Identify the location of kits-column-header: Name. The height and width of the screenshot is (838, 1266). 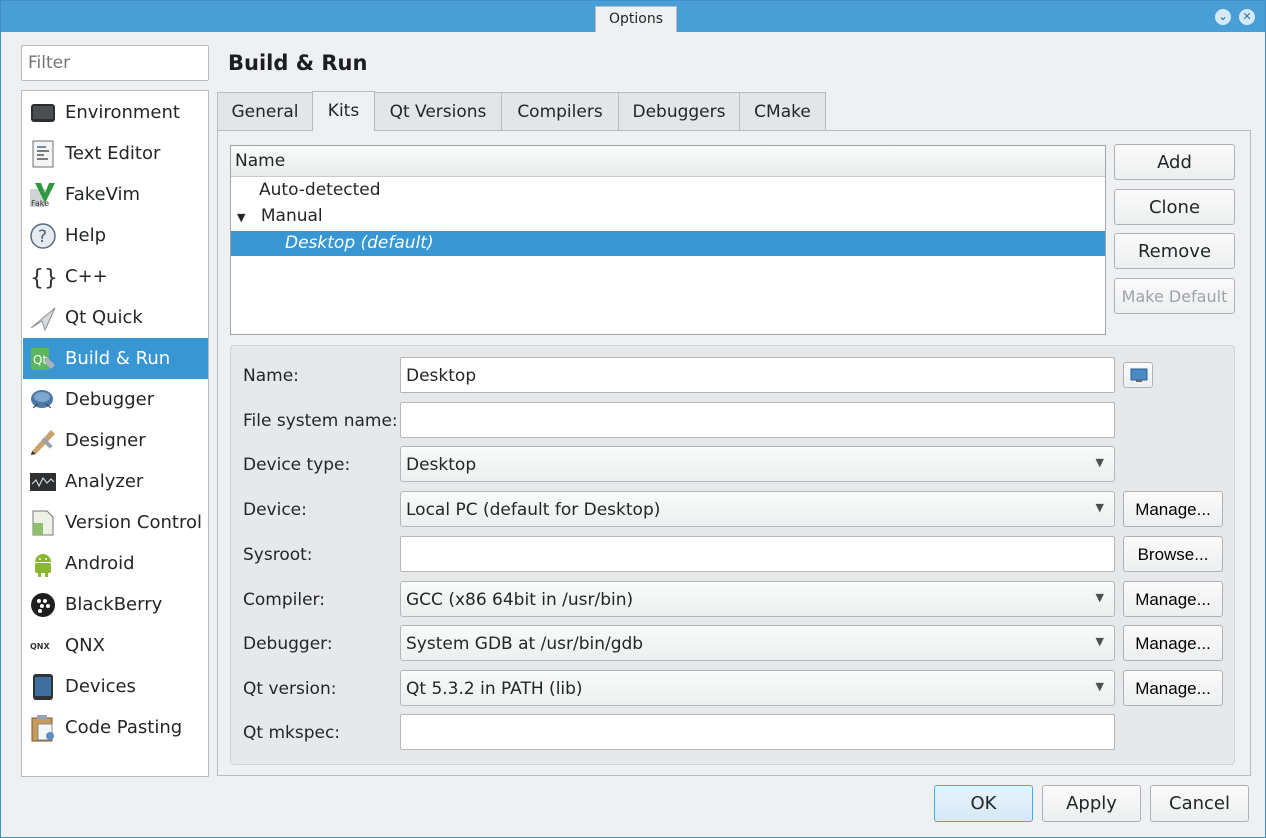
(668, 161).